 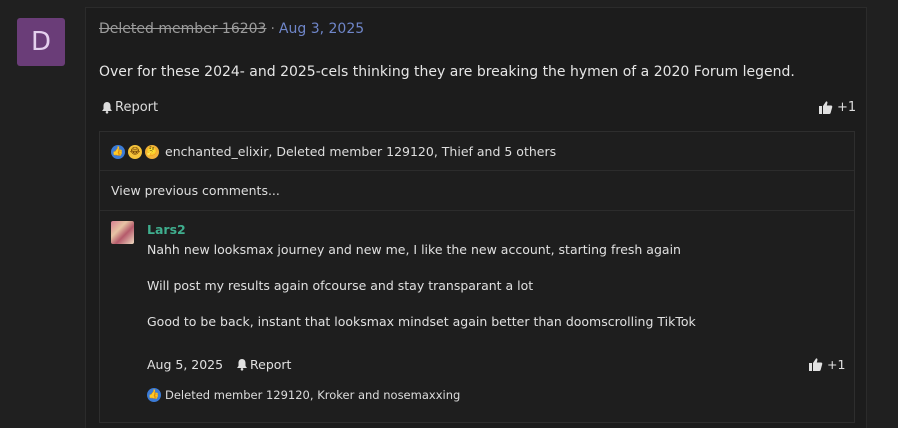 What do you see at coordinates (166, 229) in the screenshot?
I see `comment-username: Lars2` at bounding box center [166, 229].